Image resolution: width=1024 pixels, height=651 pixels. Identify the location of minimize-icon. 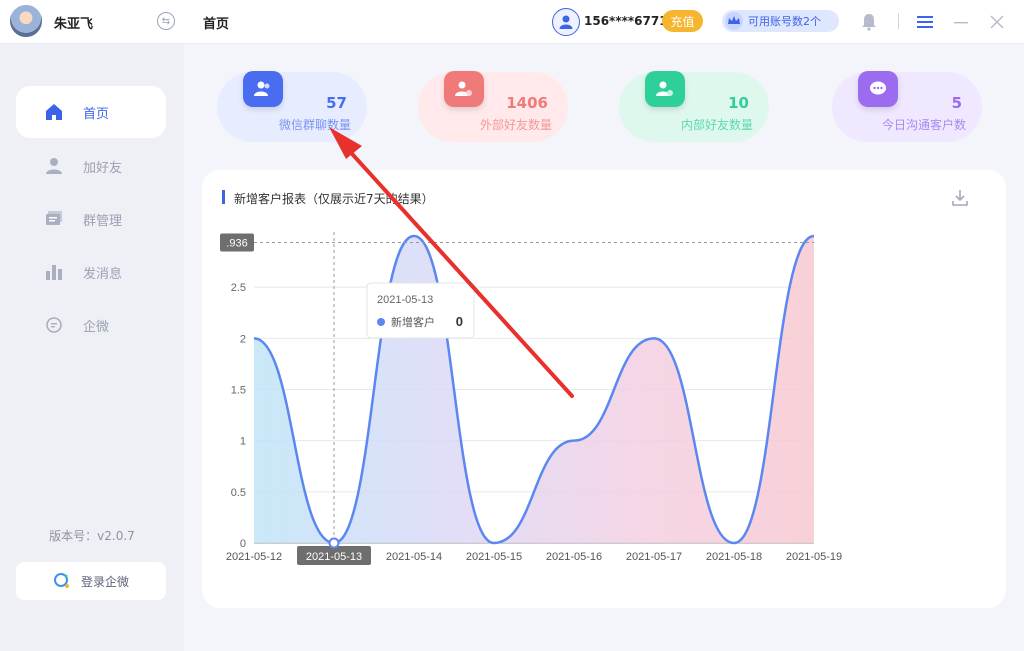
(961, 22).